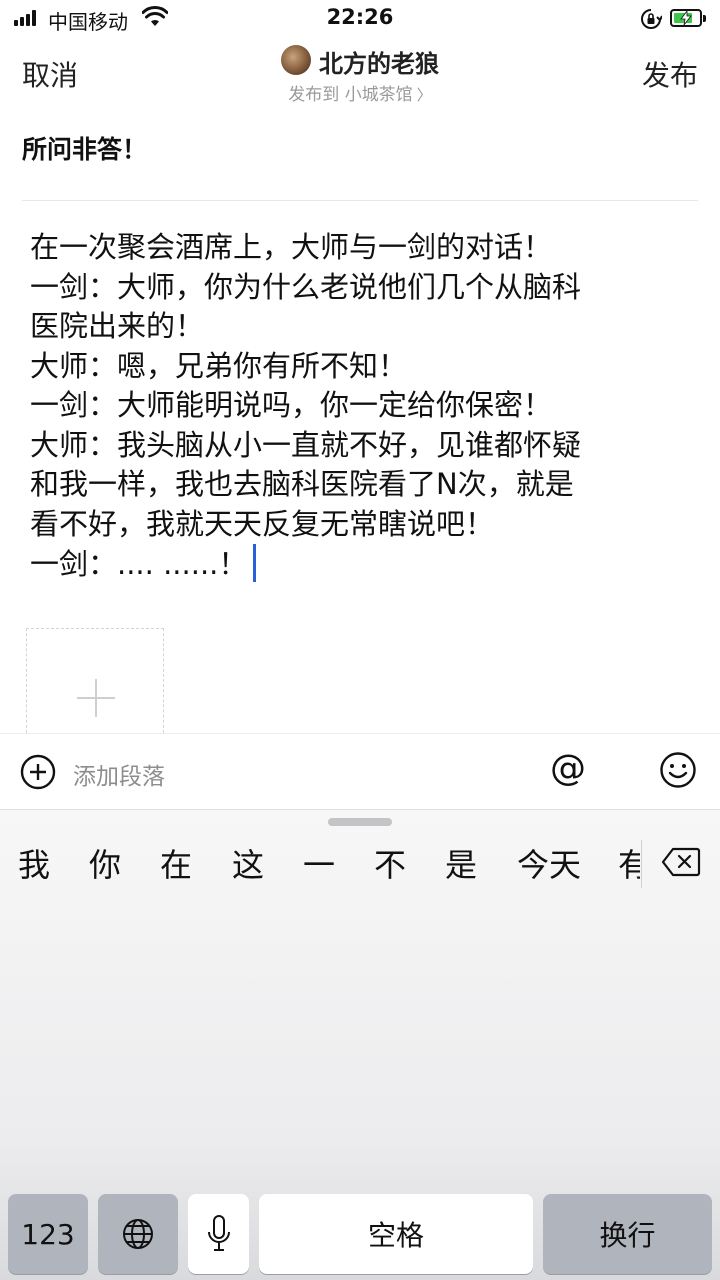  Describe the element at coordinates (255, 563) in the screenshot. I see `text-cursor` at that location.